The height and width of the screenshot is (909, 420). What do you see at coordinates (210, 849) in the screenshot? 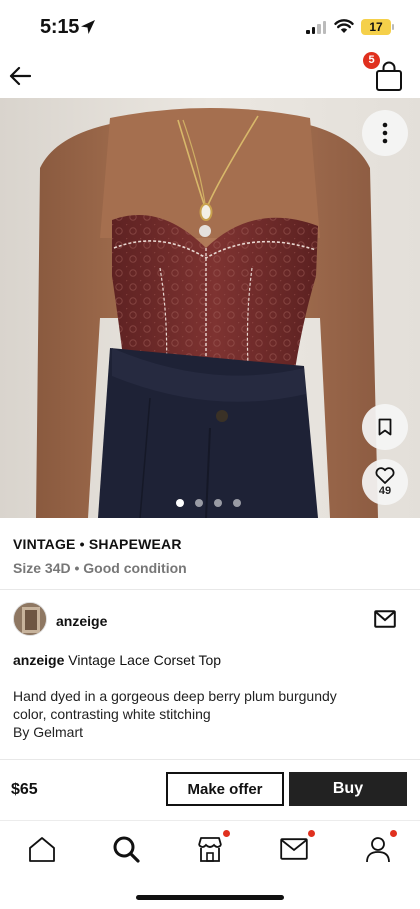
I see `shop-icon` at bounding box center [210, 849].